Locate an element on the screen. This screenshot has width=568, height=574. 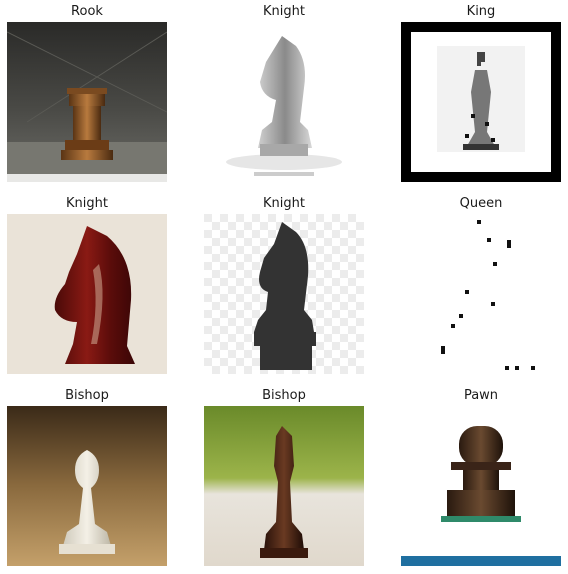
panel-king: King is located at coordinates (481, 92).